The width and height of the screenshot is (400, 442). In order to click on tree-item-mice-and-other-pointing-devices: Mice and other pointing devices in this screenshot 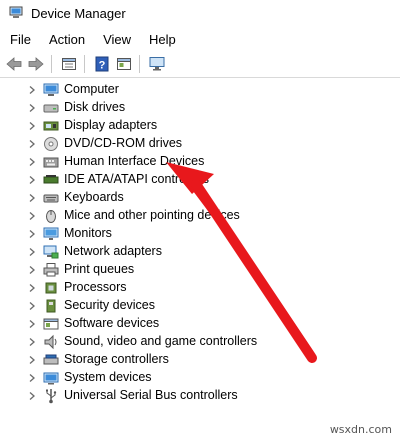, I will do `click(180, 216)`.